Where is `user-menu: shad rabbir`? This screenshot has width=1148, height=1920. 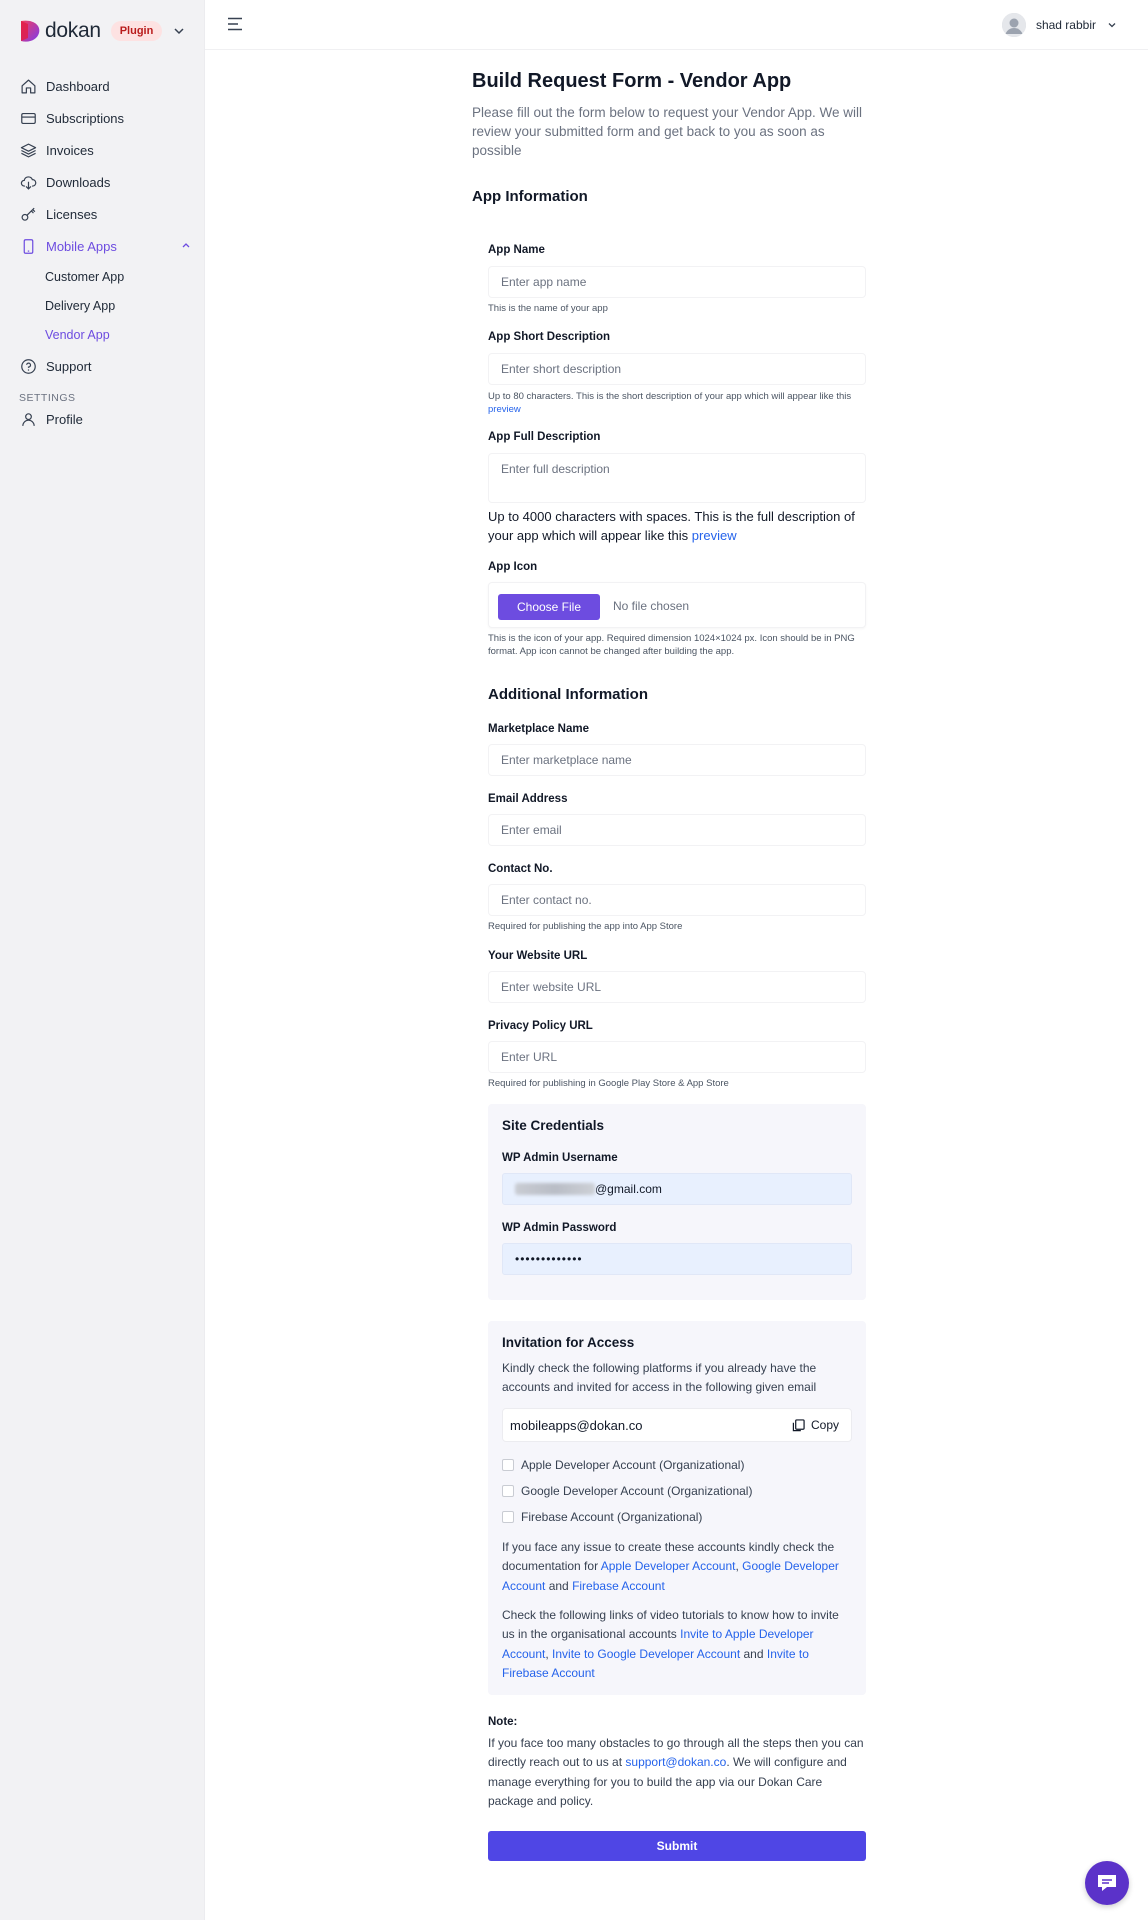 user-menu: shad rabbir is located at coordinates (1059, 25).